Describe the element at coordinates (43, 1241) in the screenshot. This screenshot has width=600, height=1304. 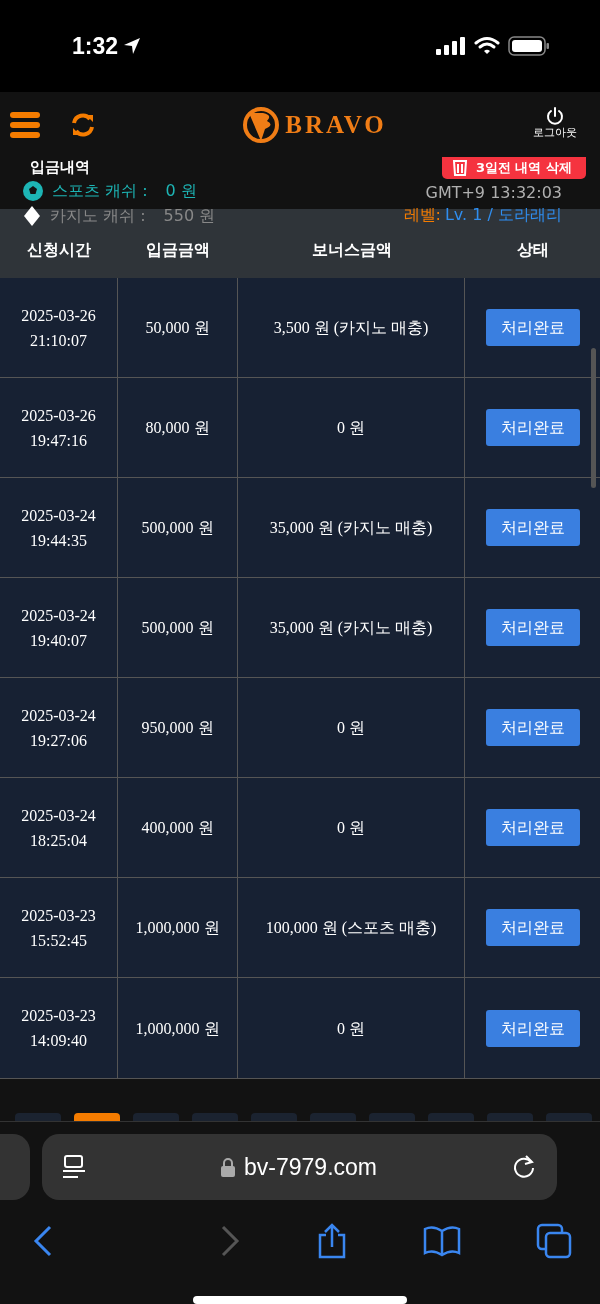
I see `back-icon` at that location.